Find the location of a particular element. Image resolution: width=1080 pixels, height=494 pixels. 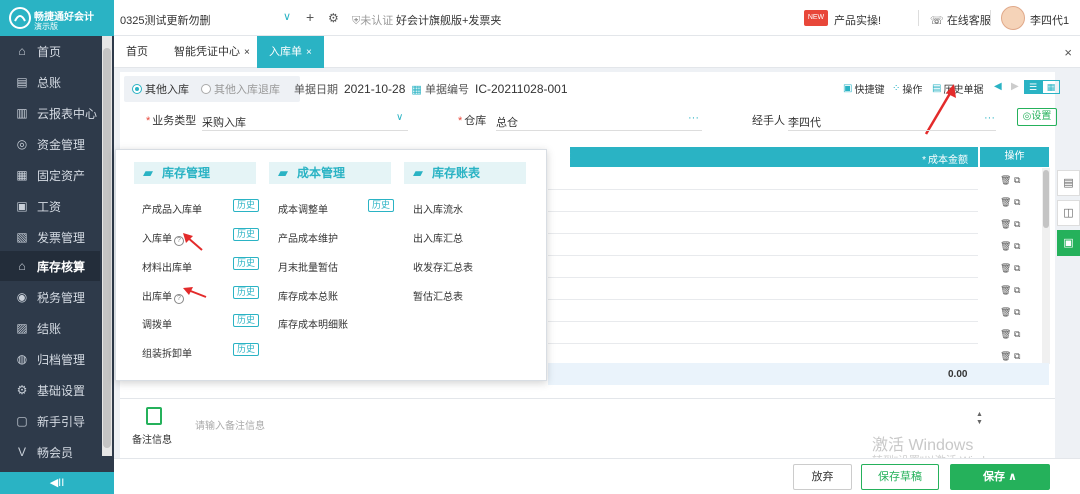

avatar is located at coordinates (1013, 18).